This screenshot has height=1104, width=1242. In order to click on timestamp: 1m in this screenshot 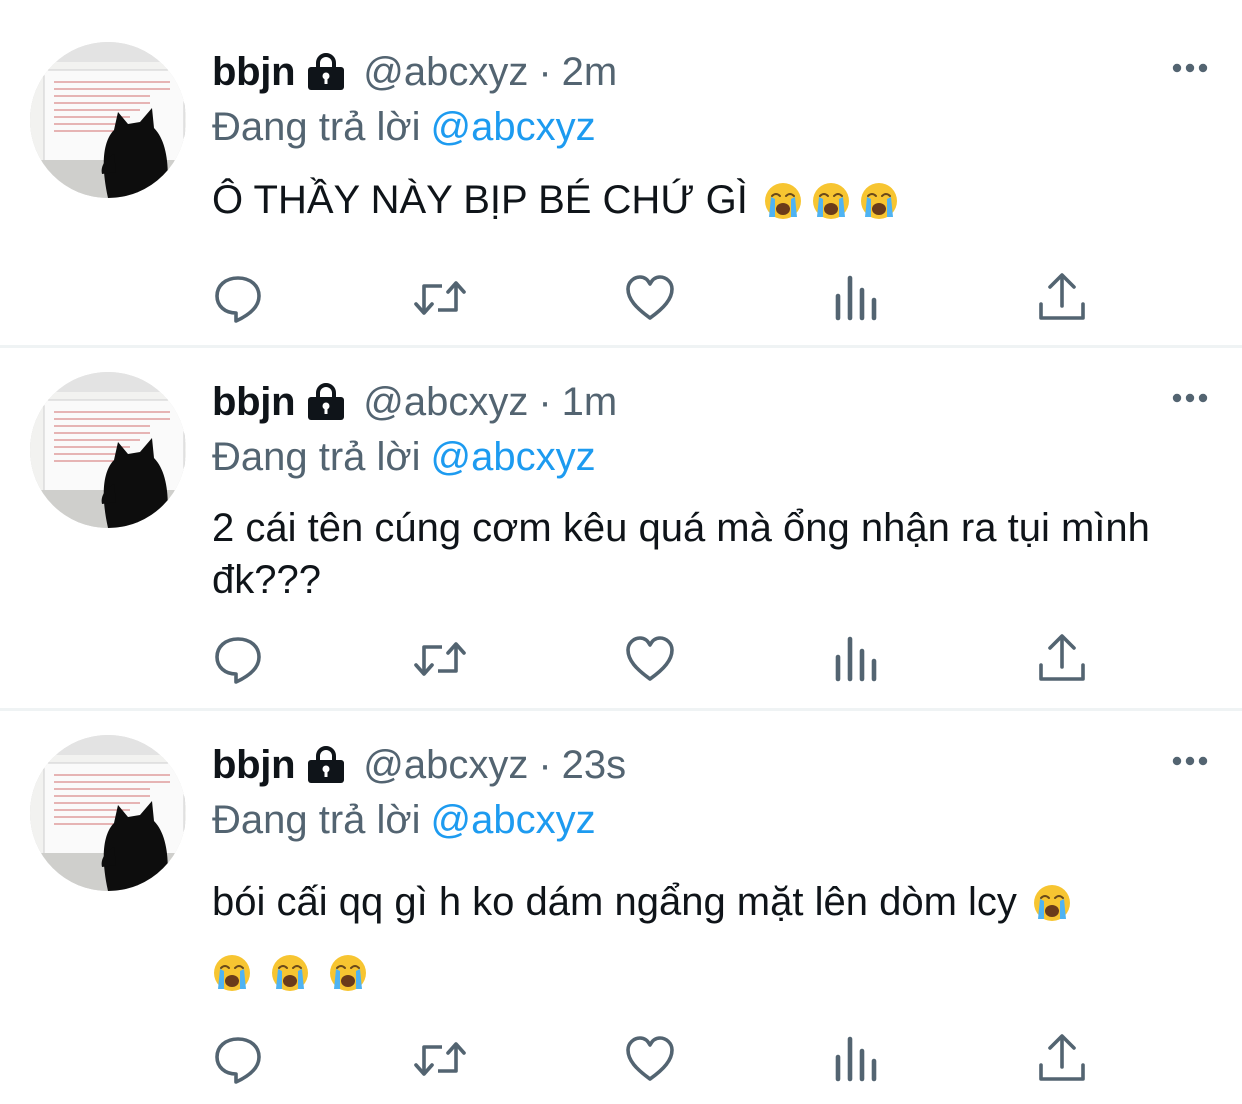, I will do `click(590, 402)`.